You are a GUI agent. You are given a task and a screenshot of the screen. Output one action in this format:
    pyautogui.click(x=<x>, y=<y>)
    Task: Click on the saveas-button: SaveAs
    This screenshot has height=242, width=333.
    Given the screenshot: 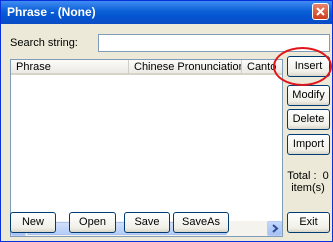 What is the action you would take?
    pyautogui.click(x=201, y=222)
    